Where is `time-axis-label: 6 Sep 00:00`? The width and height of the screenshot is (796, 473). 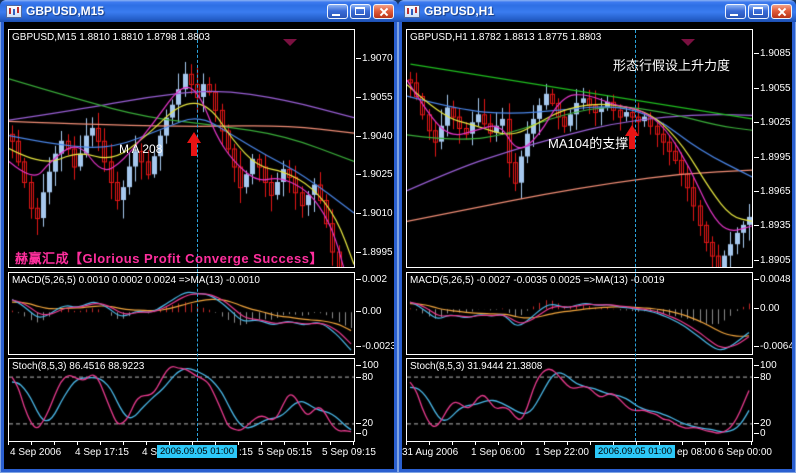
time-axis-label: 6 Sep 00:00 is located at coordinates (745, 452).